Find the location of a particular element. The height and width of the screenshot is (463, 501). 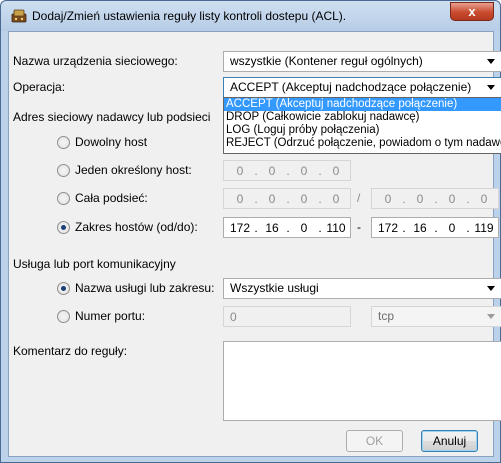

ok-button: OK is located at coordinates (374, 441).